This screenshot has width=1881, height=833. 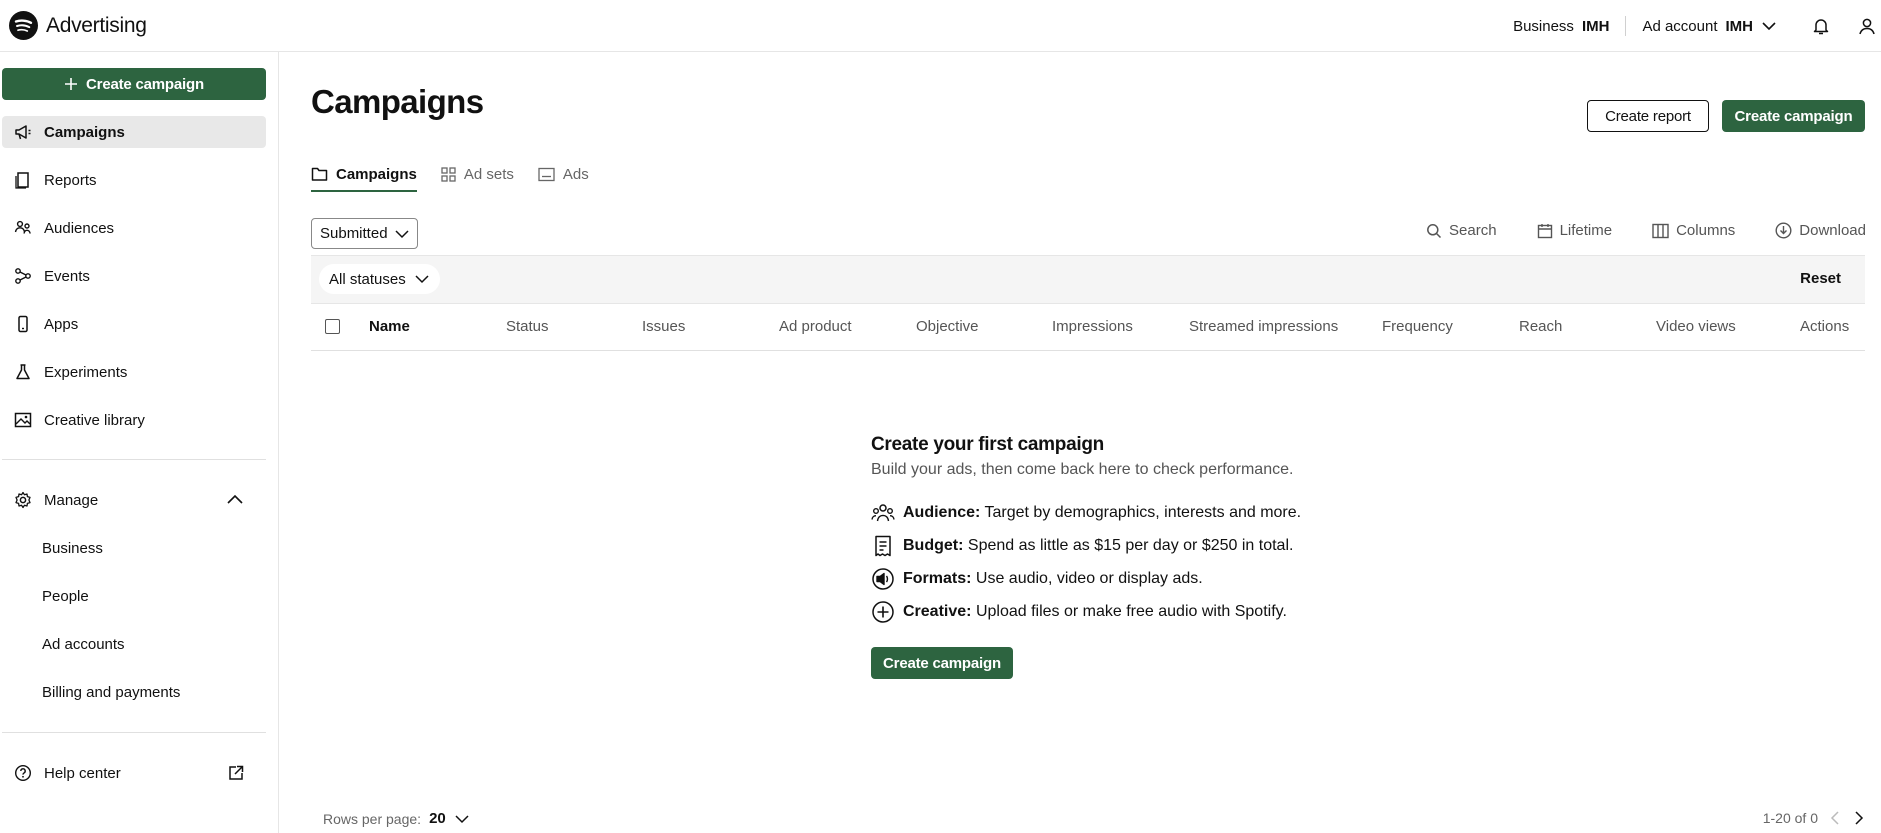 I want to click on tab-ads: Ads, so click(x=563, y=174).